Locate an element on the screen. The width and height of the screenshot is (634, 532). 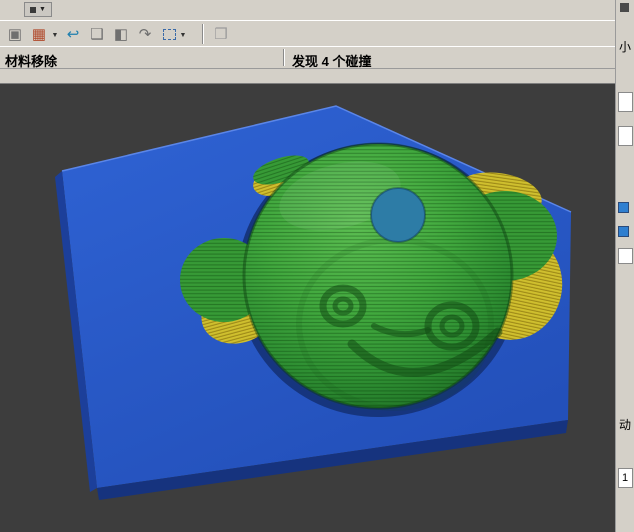
compare-icon: ▦ is located at coordinates (39, 34).